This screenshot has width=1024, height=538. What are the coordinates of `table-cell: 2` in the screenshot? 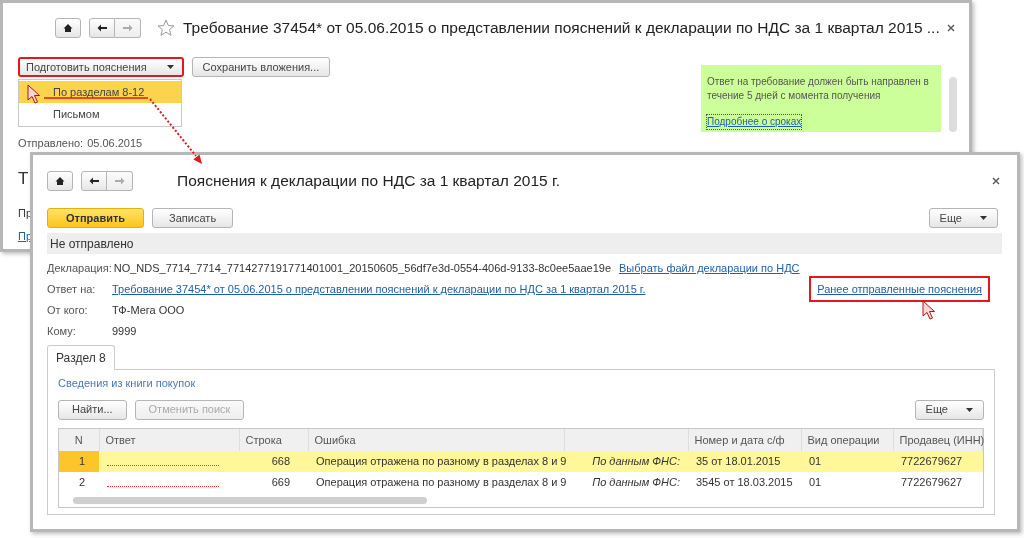 It's located at (79, 482).